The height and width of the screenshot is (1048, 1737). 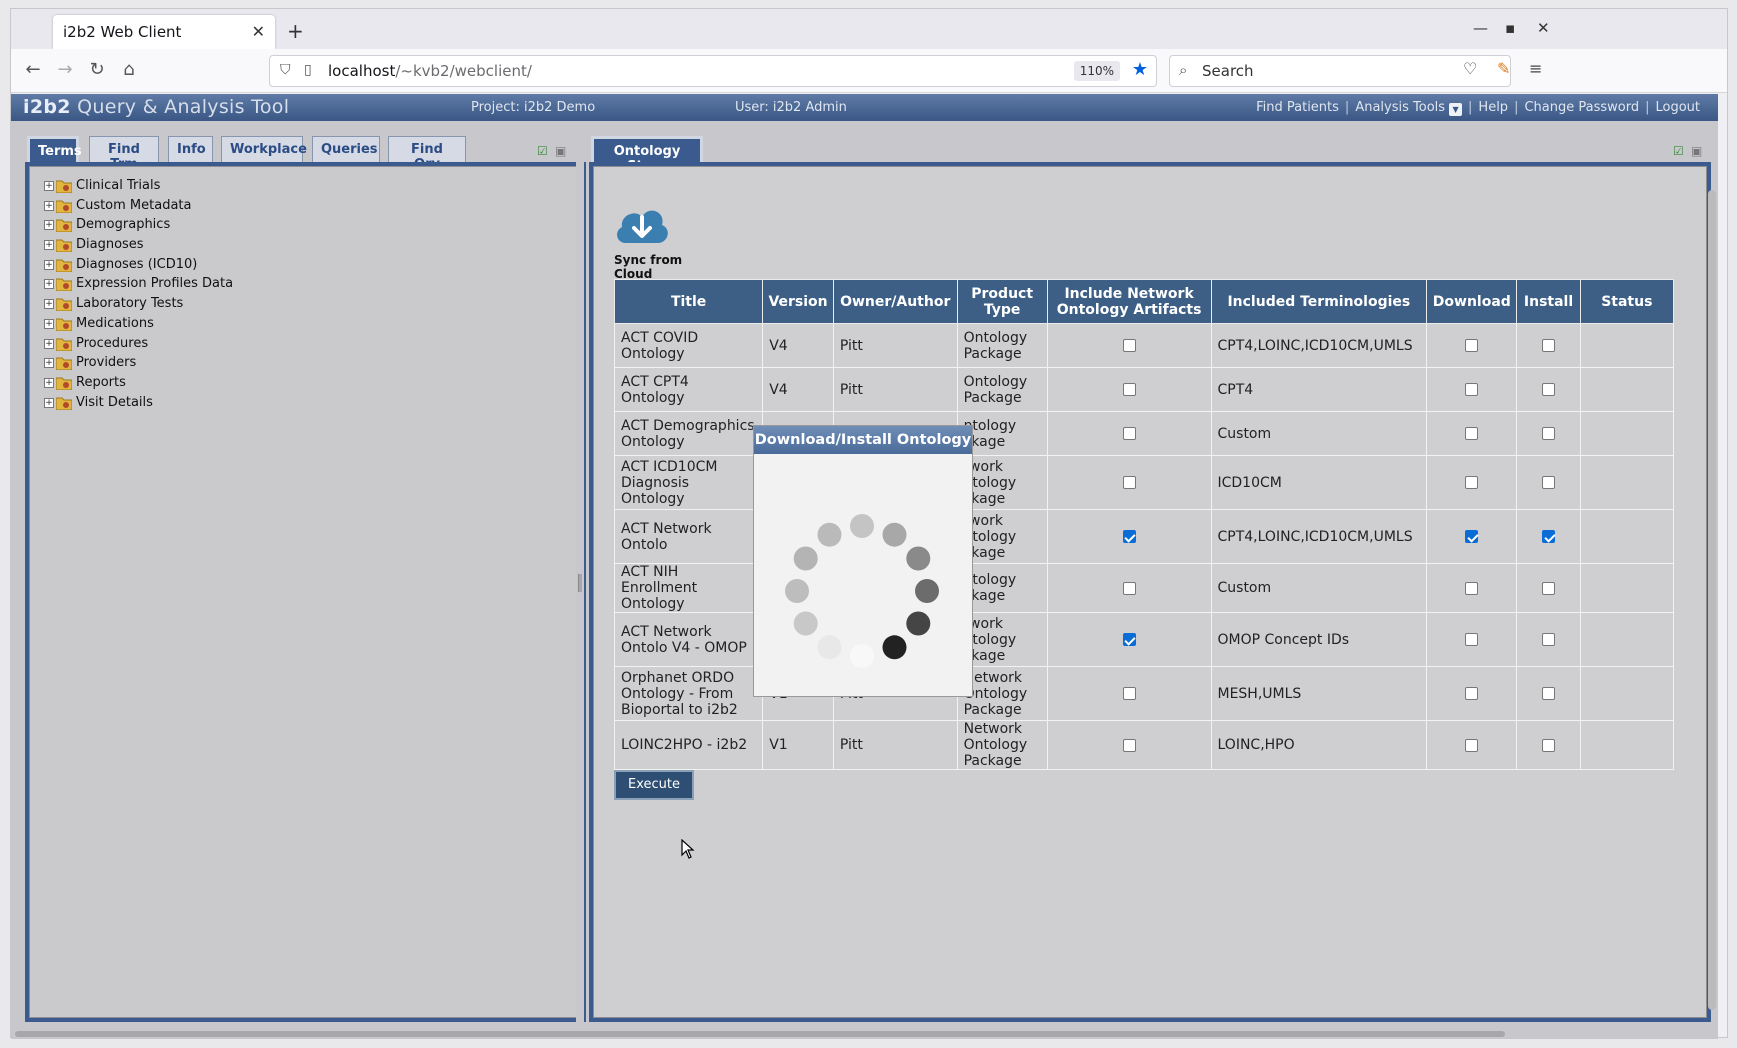 I want to click on page-info-icon: ▯, so click(x=308, y=70).